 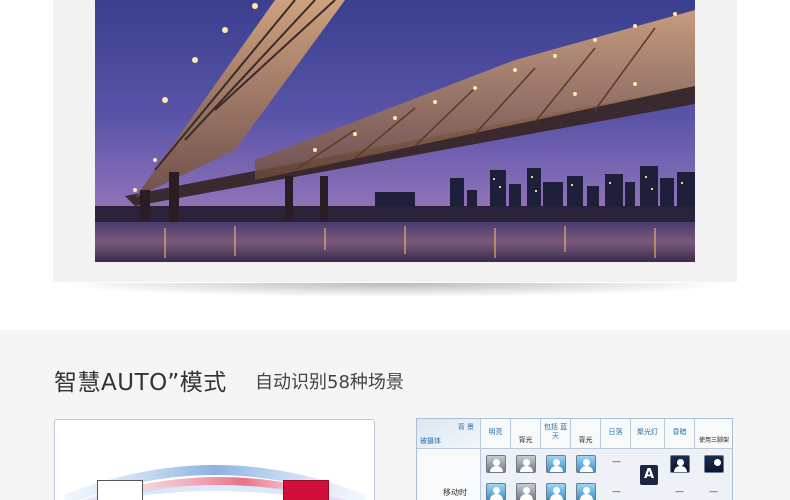 I want to click on scene-dark-icon, so click(x=680, y=464).